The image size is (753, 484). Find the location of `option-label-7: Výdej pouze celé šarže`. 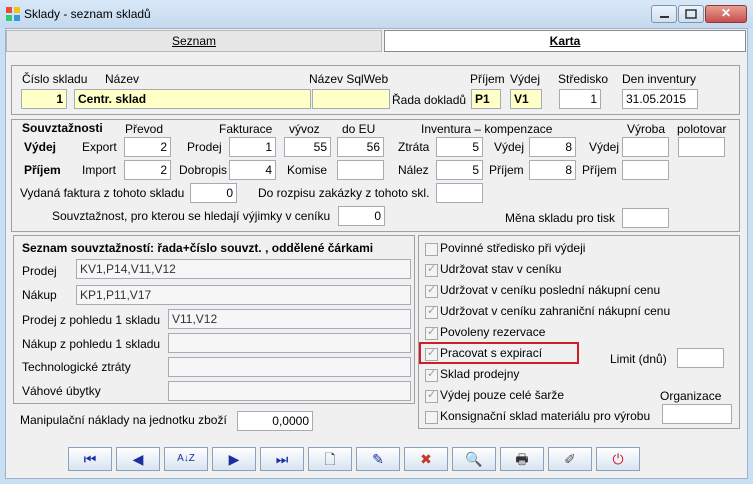

option-label-7: Výdej pouze celé šarže is located at coordinates (502, 395).